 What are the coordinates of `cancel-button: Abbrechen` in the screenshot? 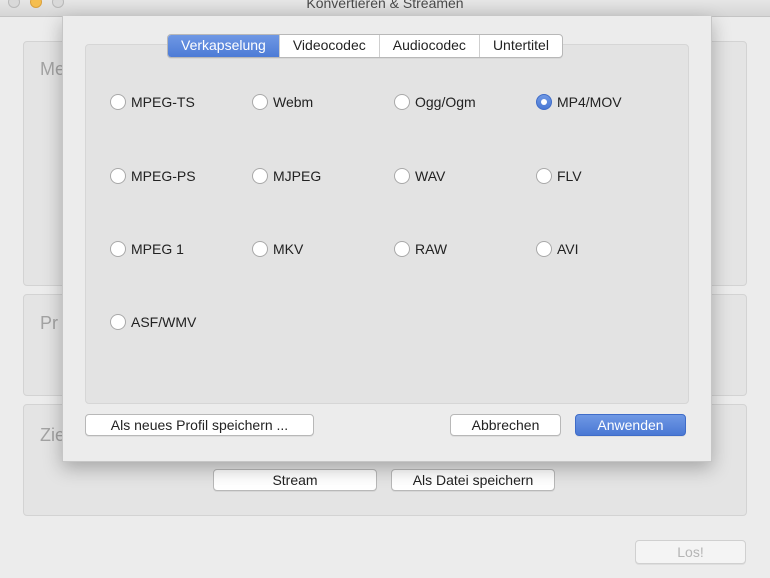 It's located at (505, 425).